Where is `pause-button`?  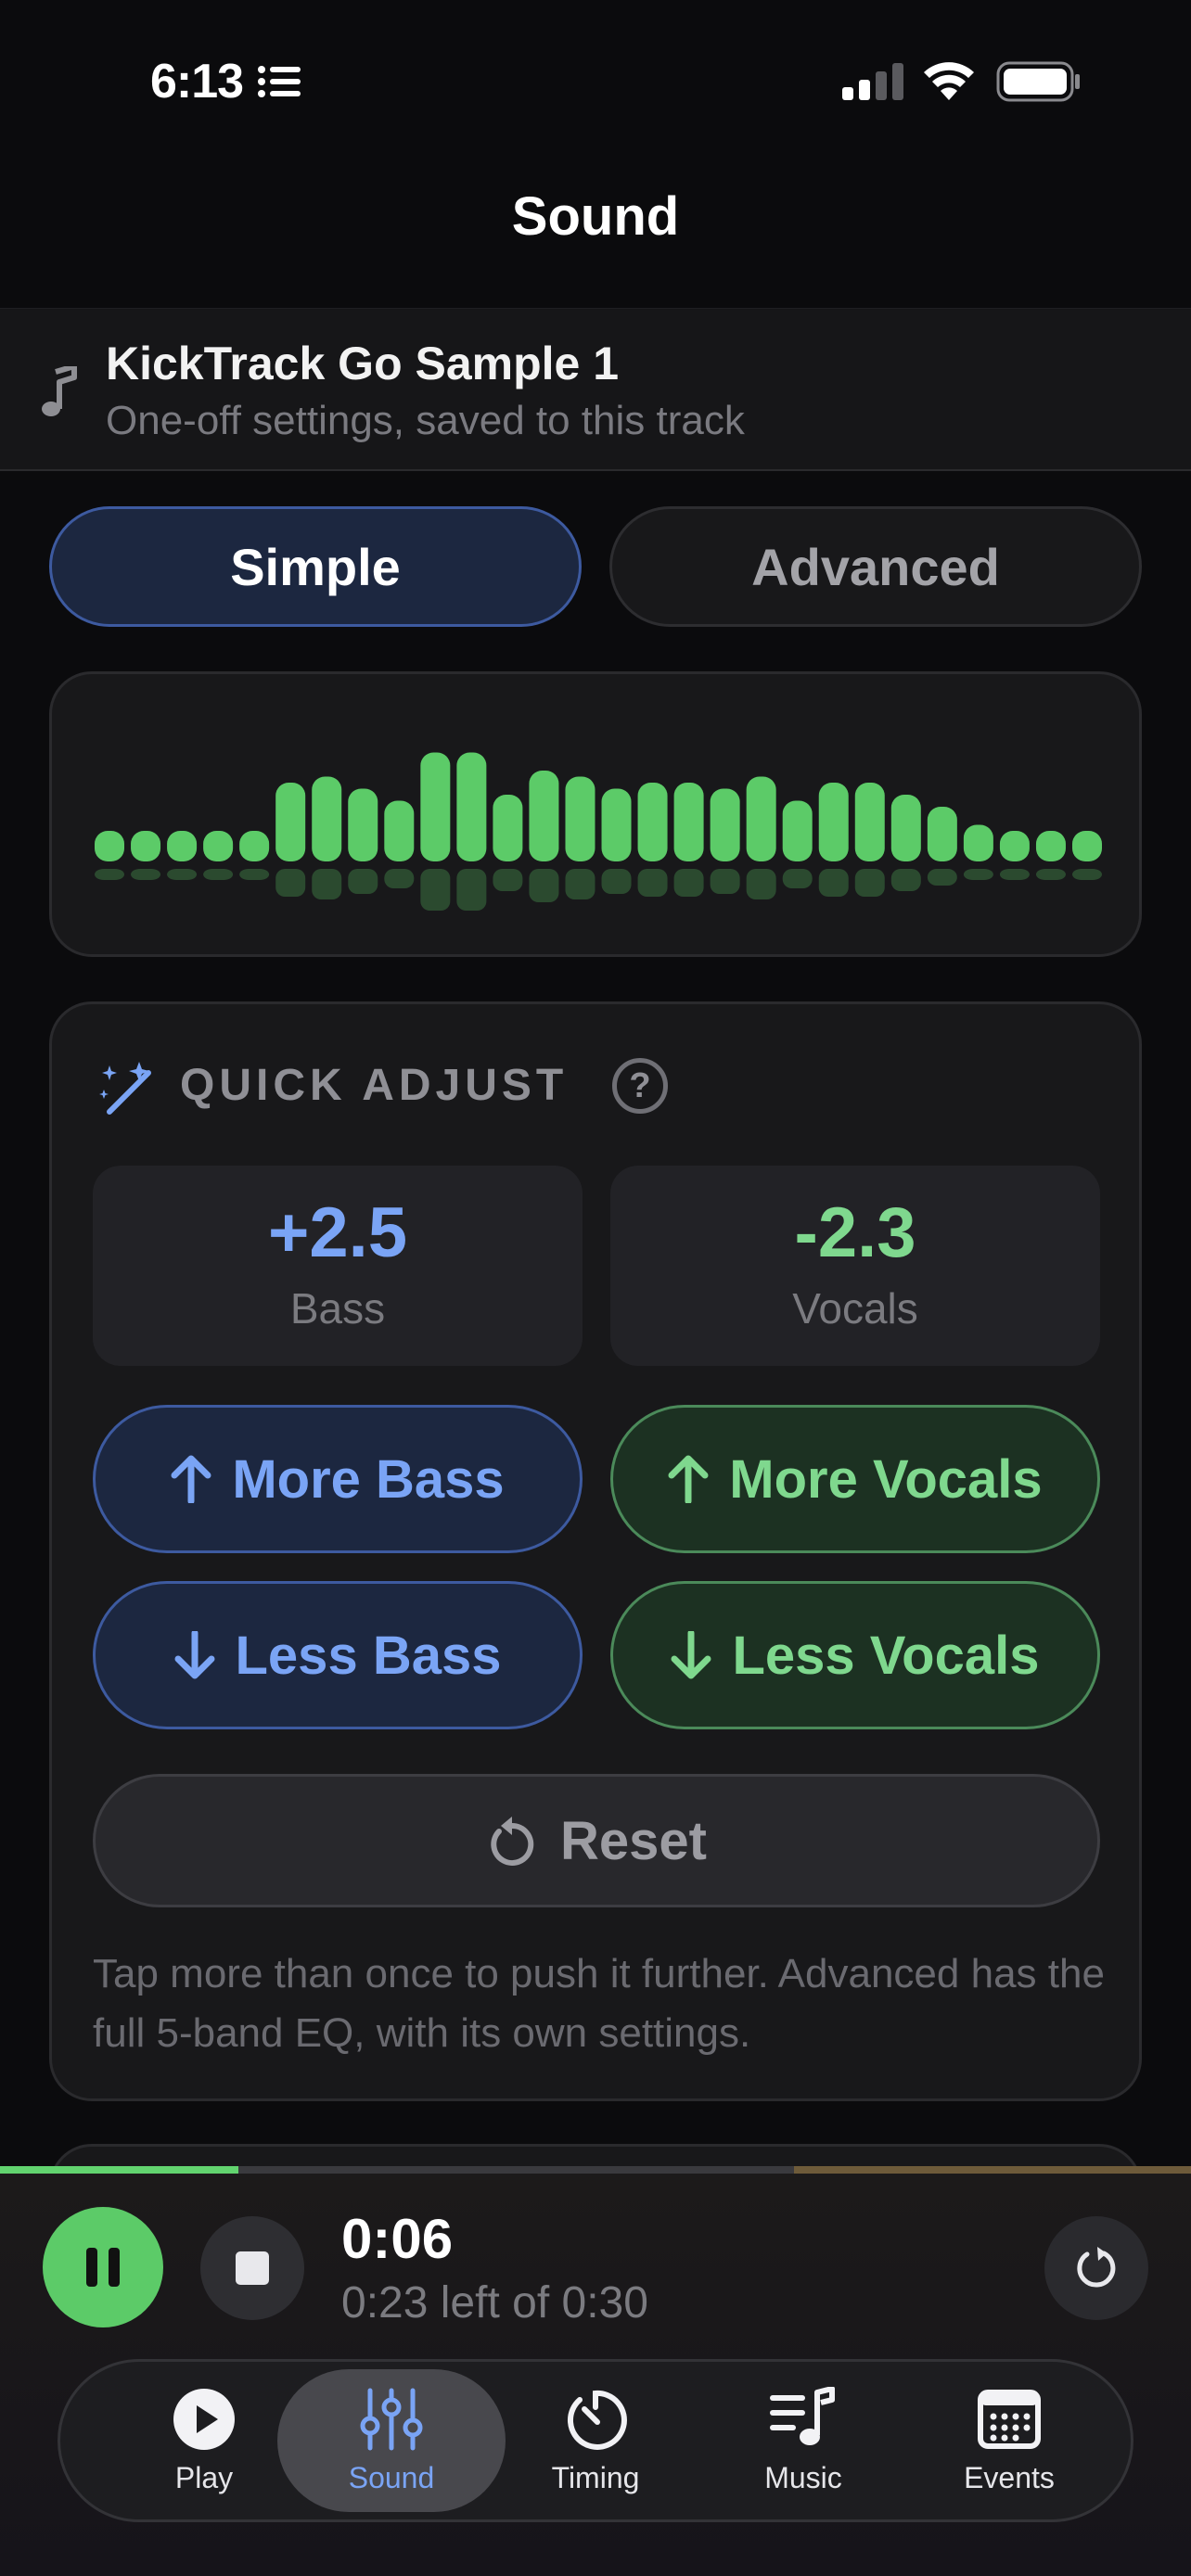 pause-button is located at coordinates (103, 2267).